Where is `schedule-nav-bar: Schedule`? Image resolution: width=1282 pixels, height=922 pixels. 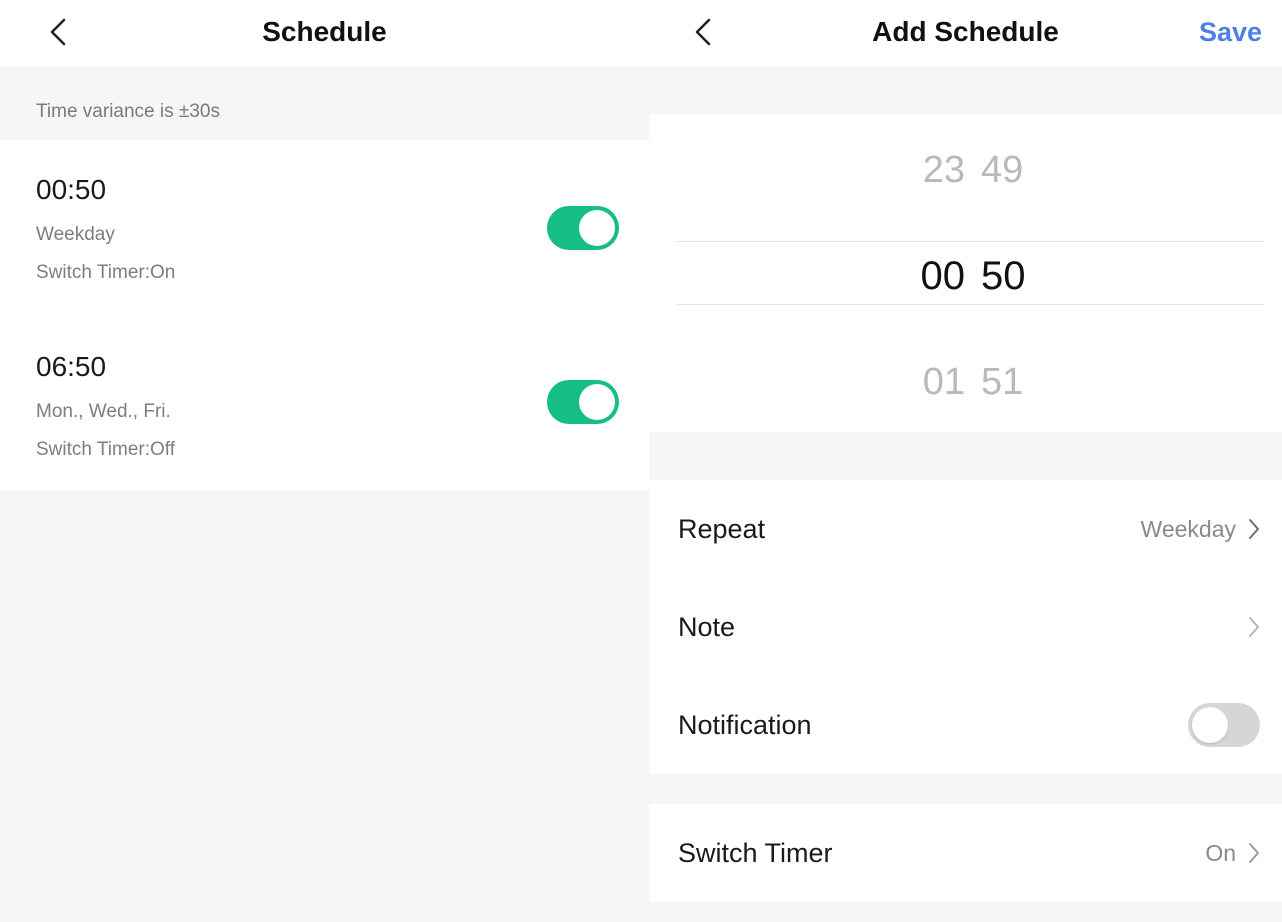 schedule-nav-bar: Schedule is located at coordinates (324, 33).